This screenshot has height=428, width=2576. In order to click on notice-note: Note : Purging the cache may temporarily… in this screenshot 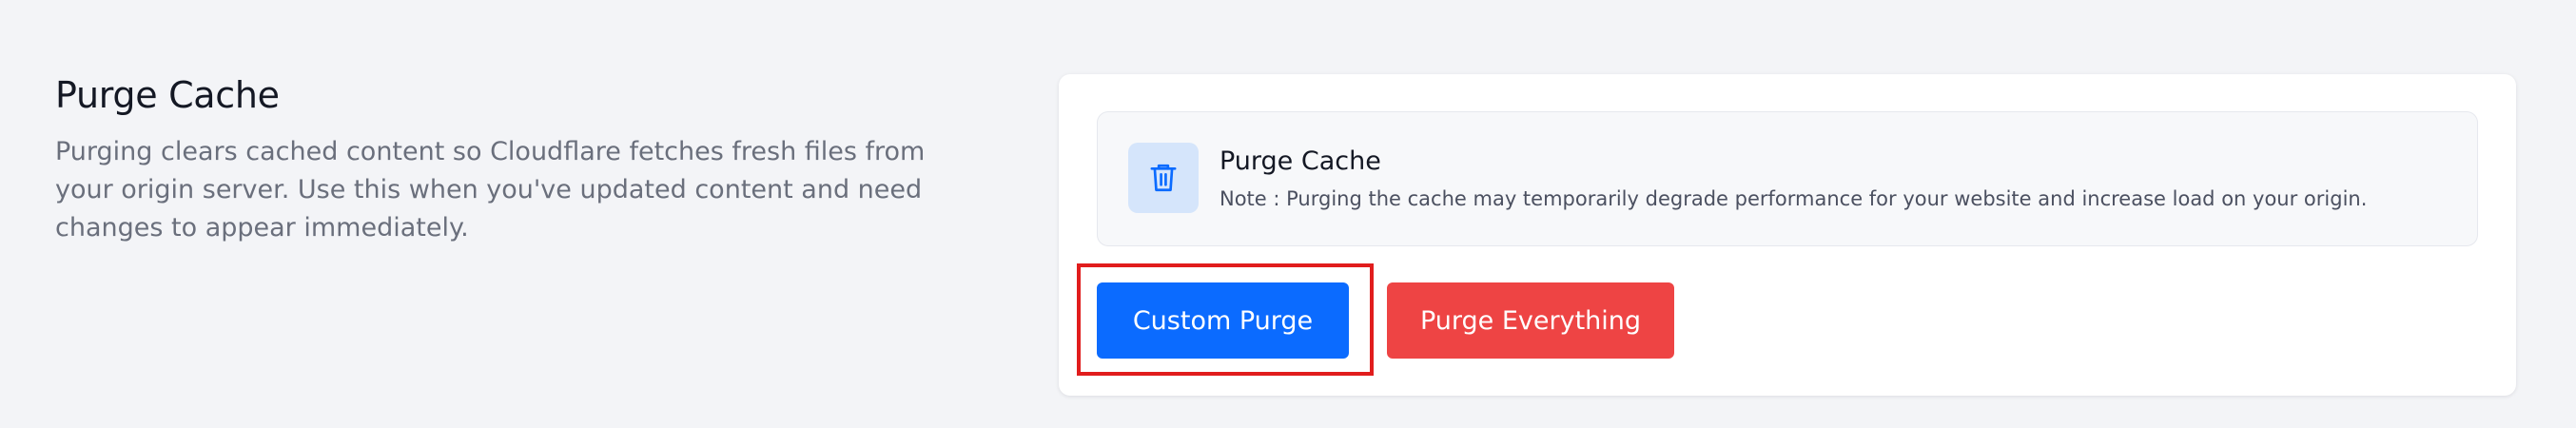, I will do `click(1794, 198)`.